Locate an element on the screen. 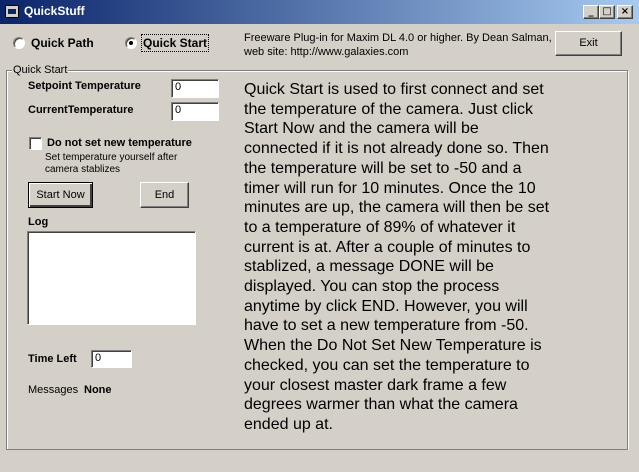 Image resolution: width=639 pixels, height=472 pixels. setpoint-input: 0 is located at coordinates (195, 88).